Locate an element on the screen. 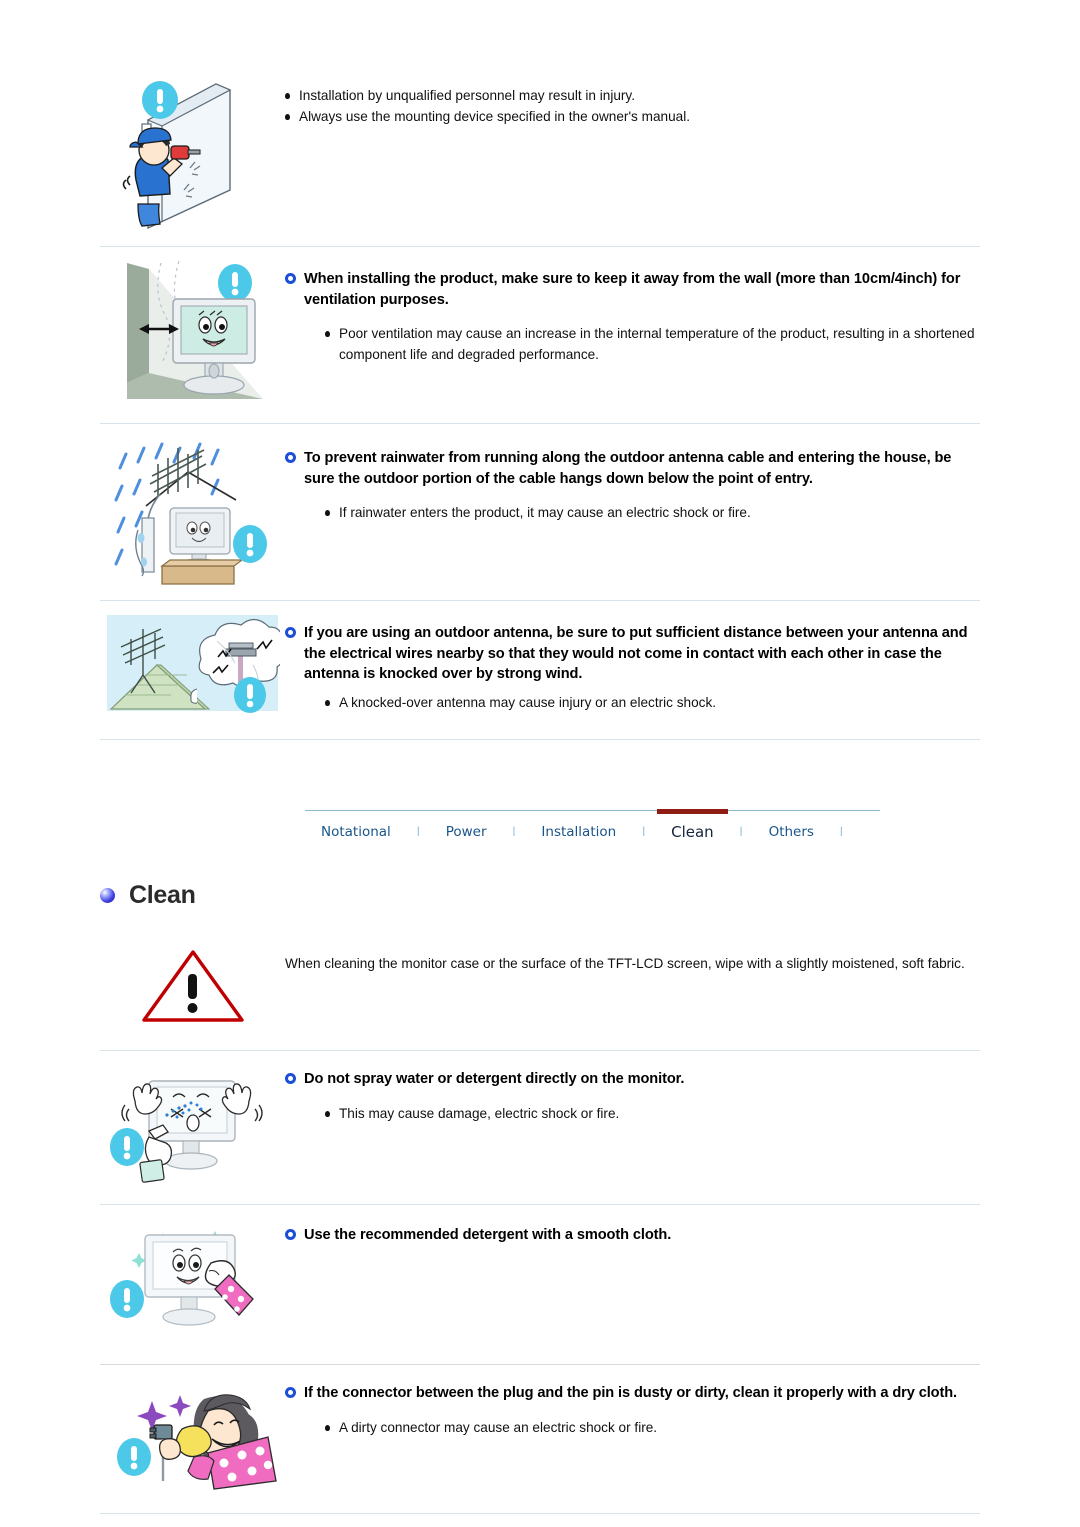  figure-clean-connector is located at coordinates (192, 1434).